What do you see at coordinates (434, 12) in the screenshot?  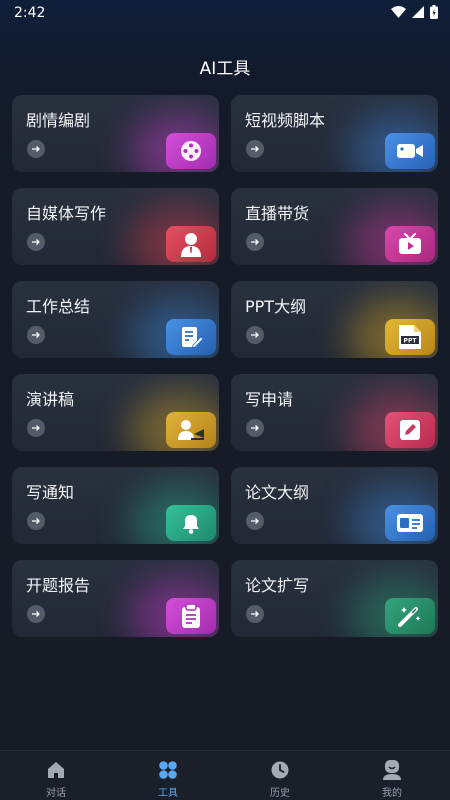 I see `battery-icon` at bounding box center [434, 12].